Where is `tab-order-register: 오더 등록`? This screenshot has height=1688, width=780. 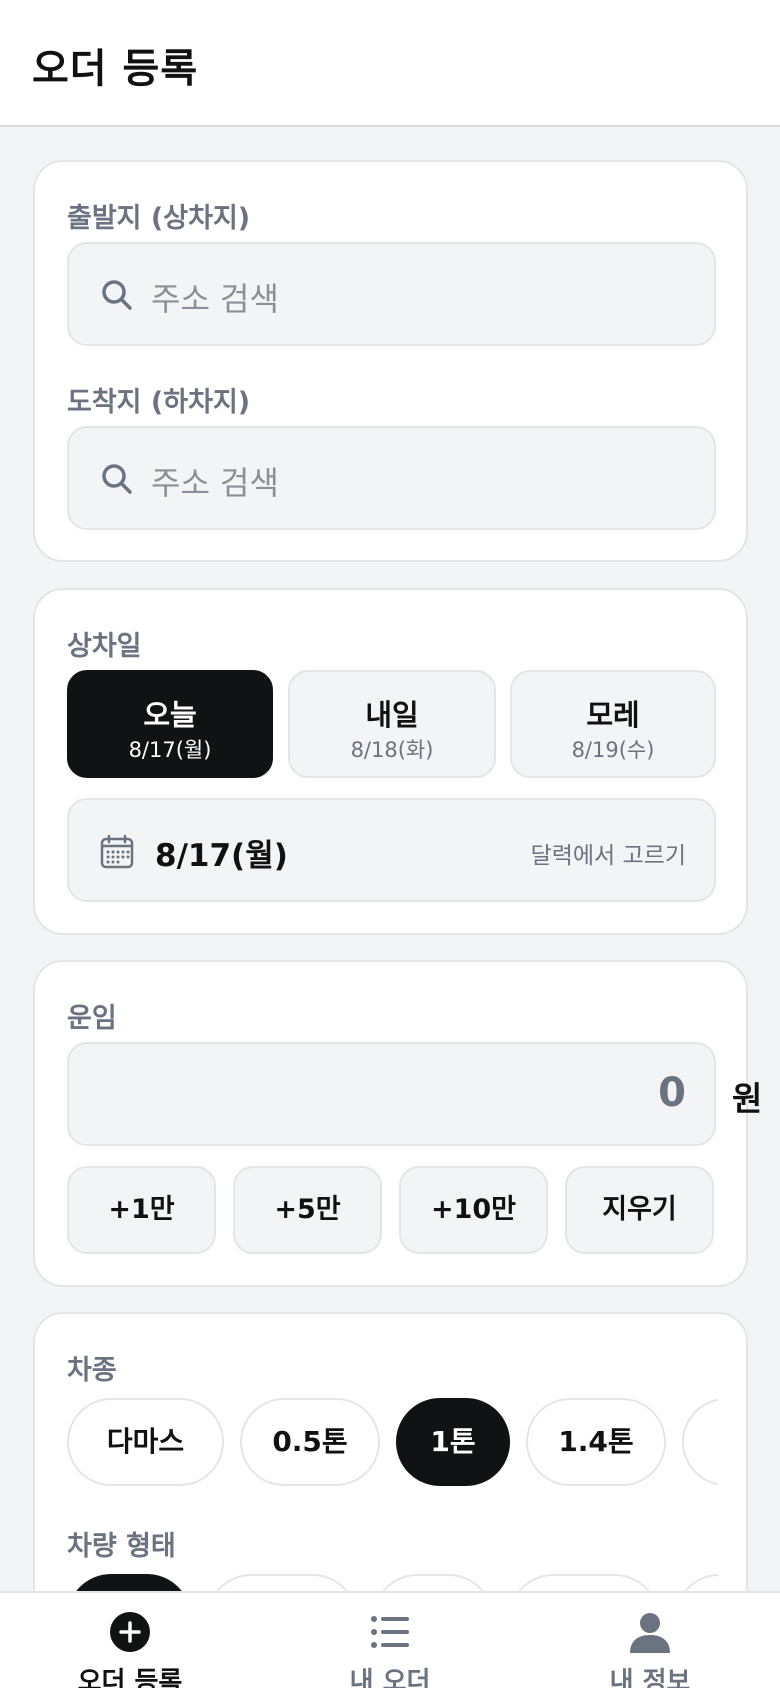 tab-order-register: 오더 등록 is located at coordinates (130, 1640).